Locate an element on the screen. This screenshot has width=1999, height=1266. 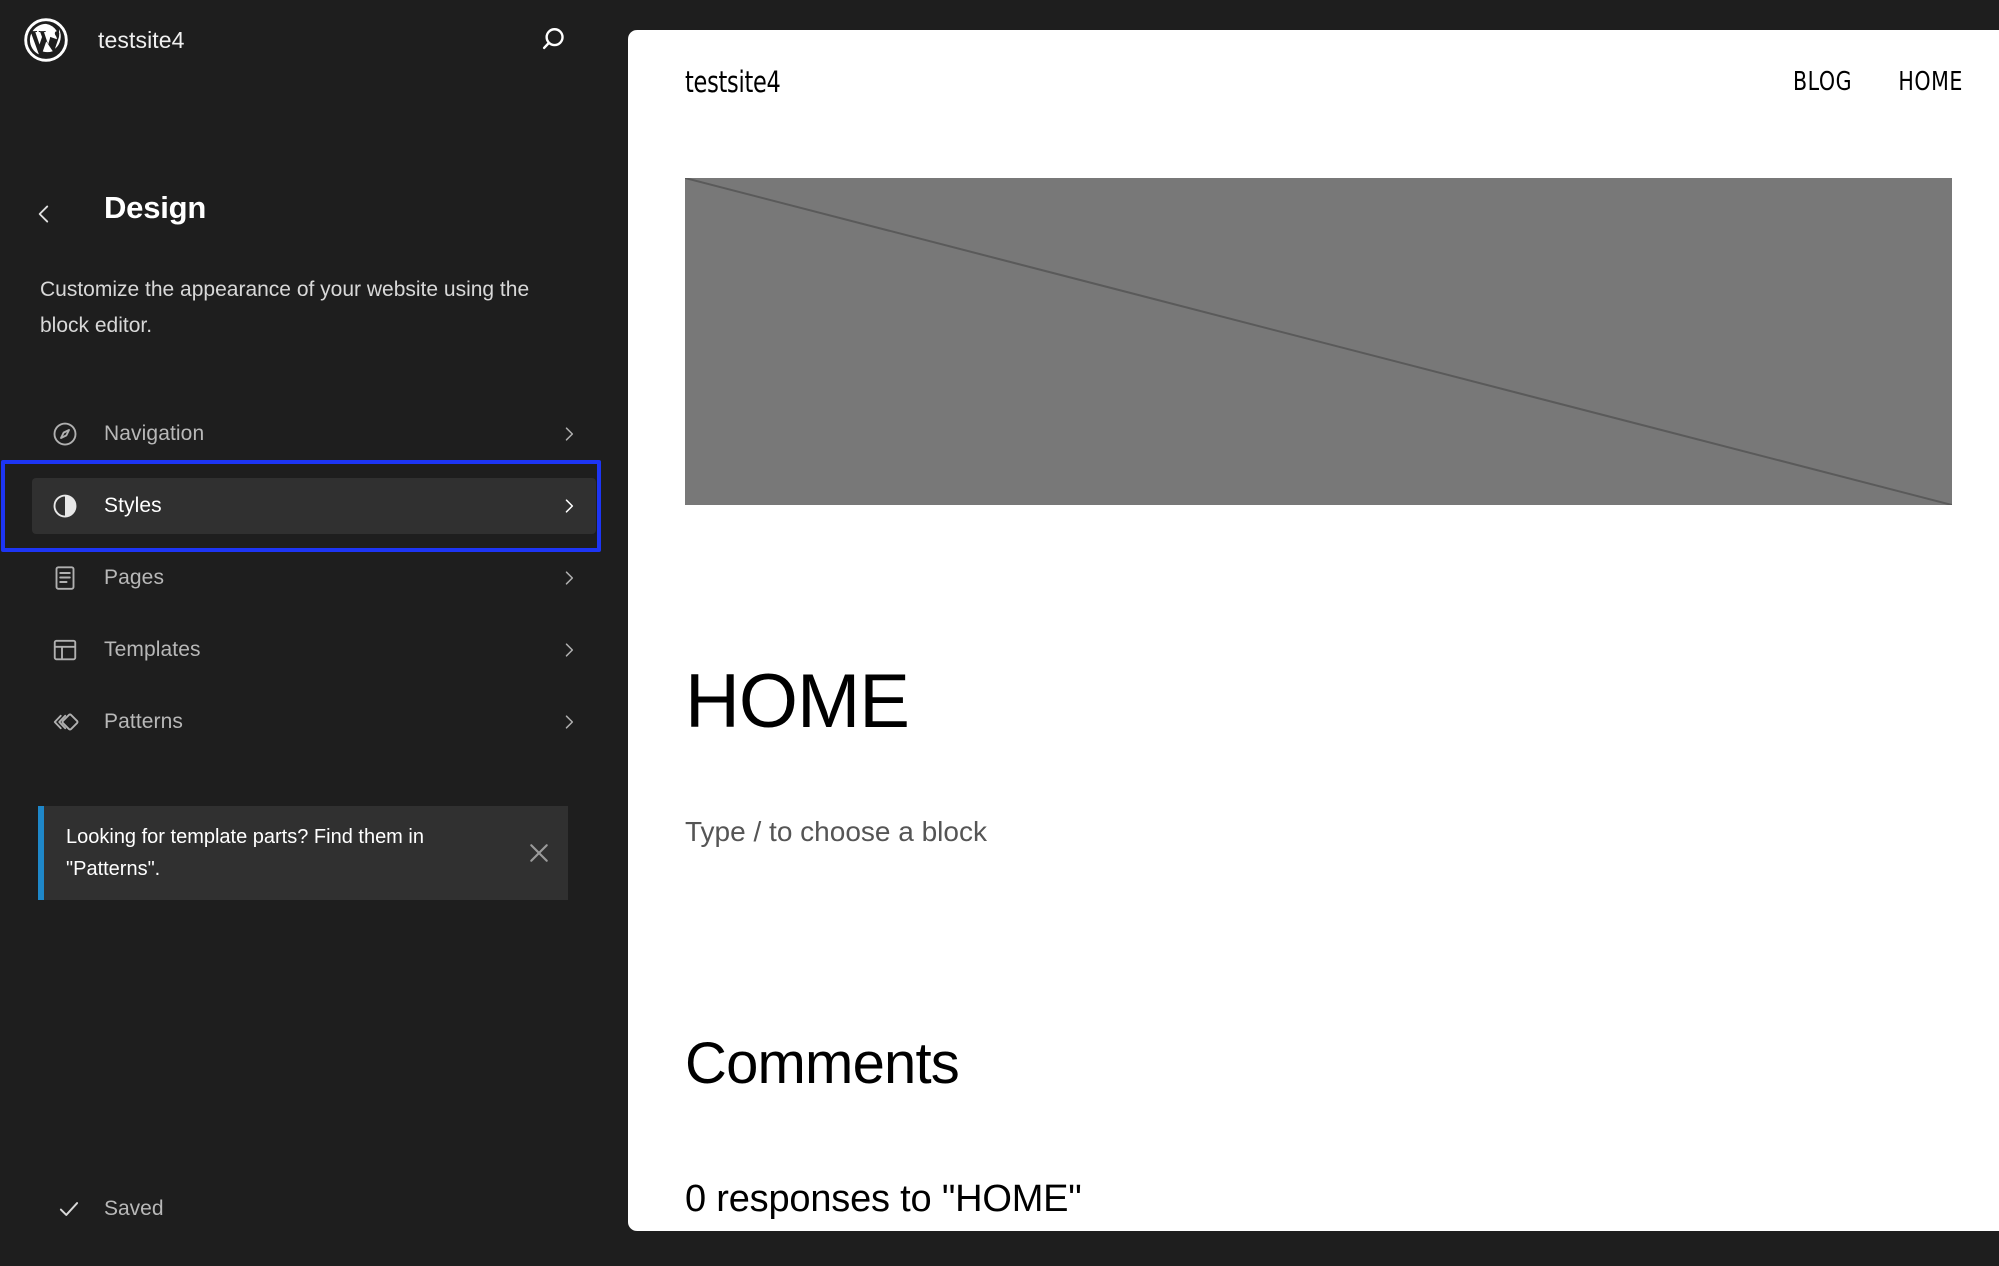
sidebar-item-label: Navigation is located at coordinates (154, 433).